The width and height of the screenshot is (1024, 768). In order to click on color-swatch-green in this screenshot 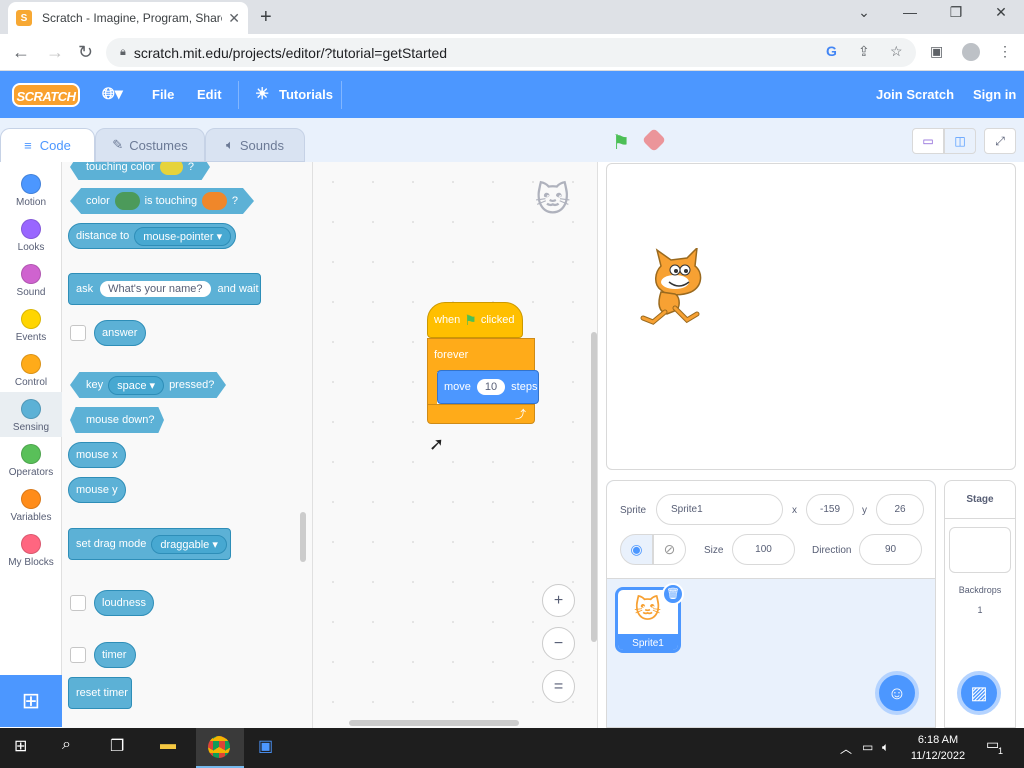, I will do `click(127, 201)`.